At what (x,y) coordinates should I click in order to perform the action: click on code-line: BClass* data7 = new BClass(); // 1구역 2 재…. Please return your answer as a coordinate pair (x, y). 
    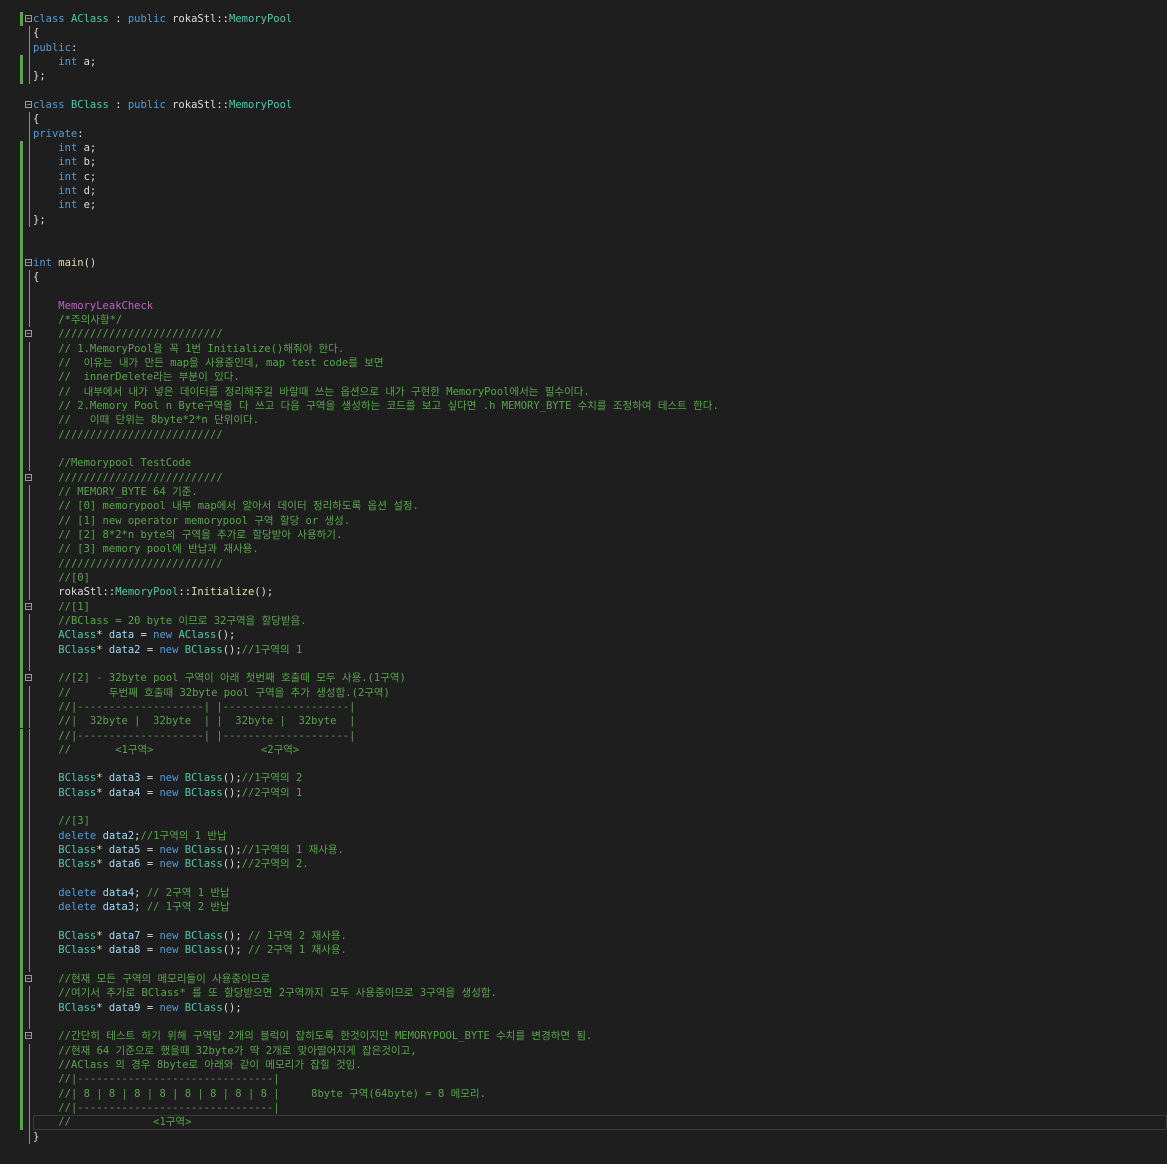
    Looking at the image, I should click on (583, 936).